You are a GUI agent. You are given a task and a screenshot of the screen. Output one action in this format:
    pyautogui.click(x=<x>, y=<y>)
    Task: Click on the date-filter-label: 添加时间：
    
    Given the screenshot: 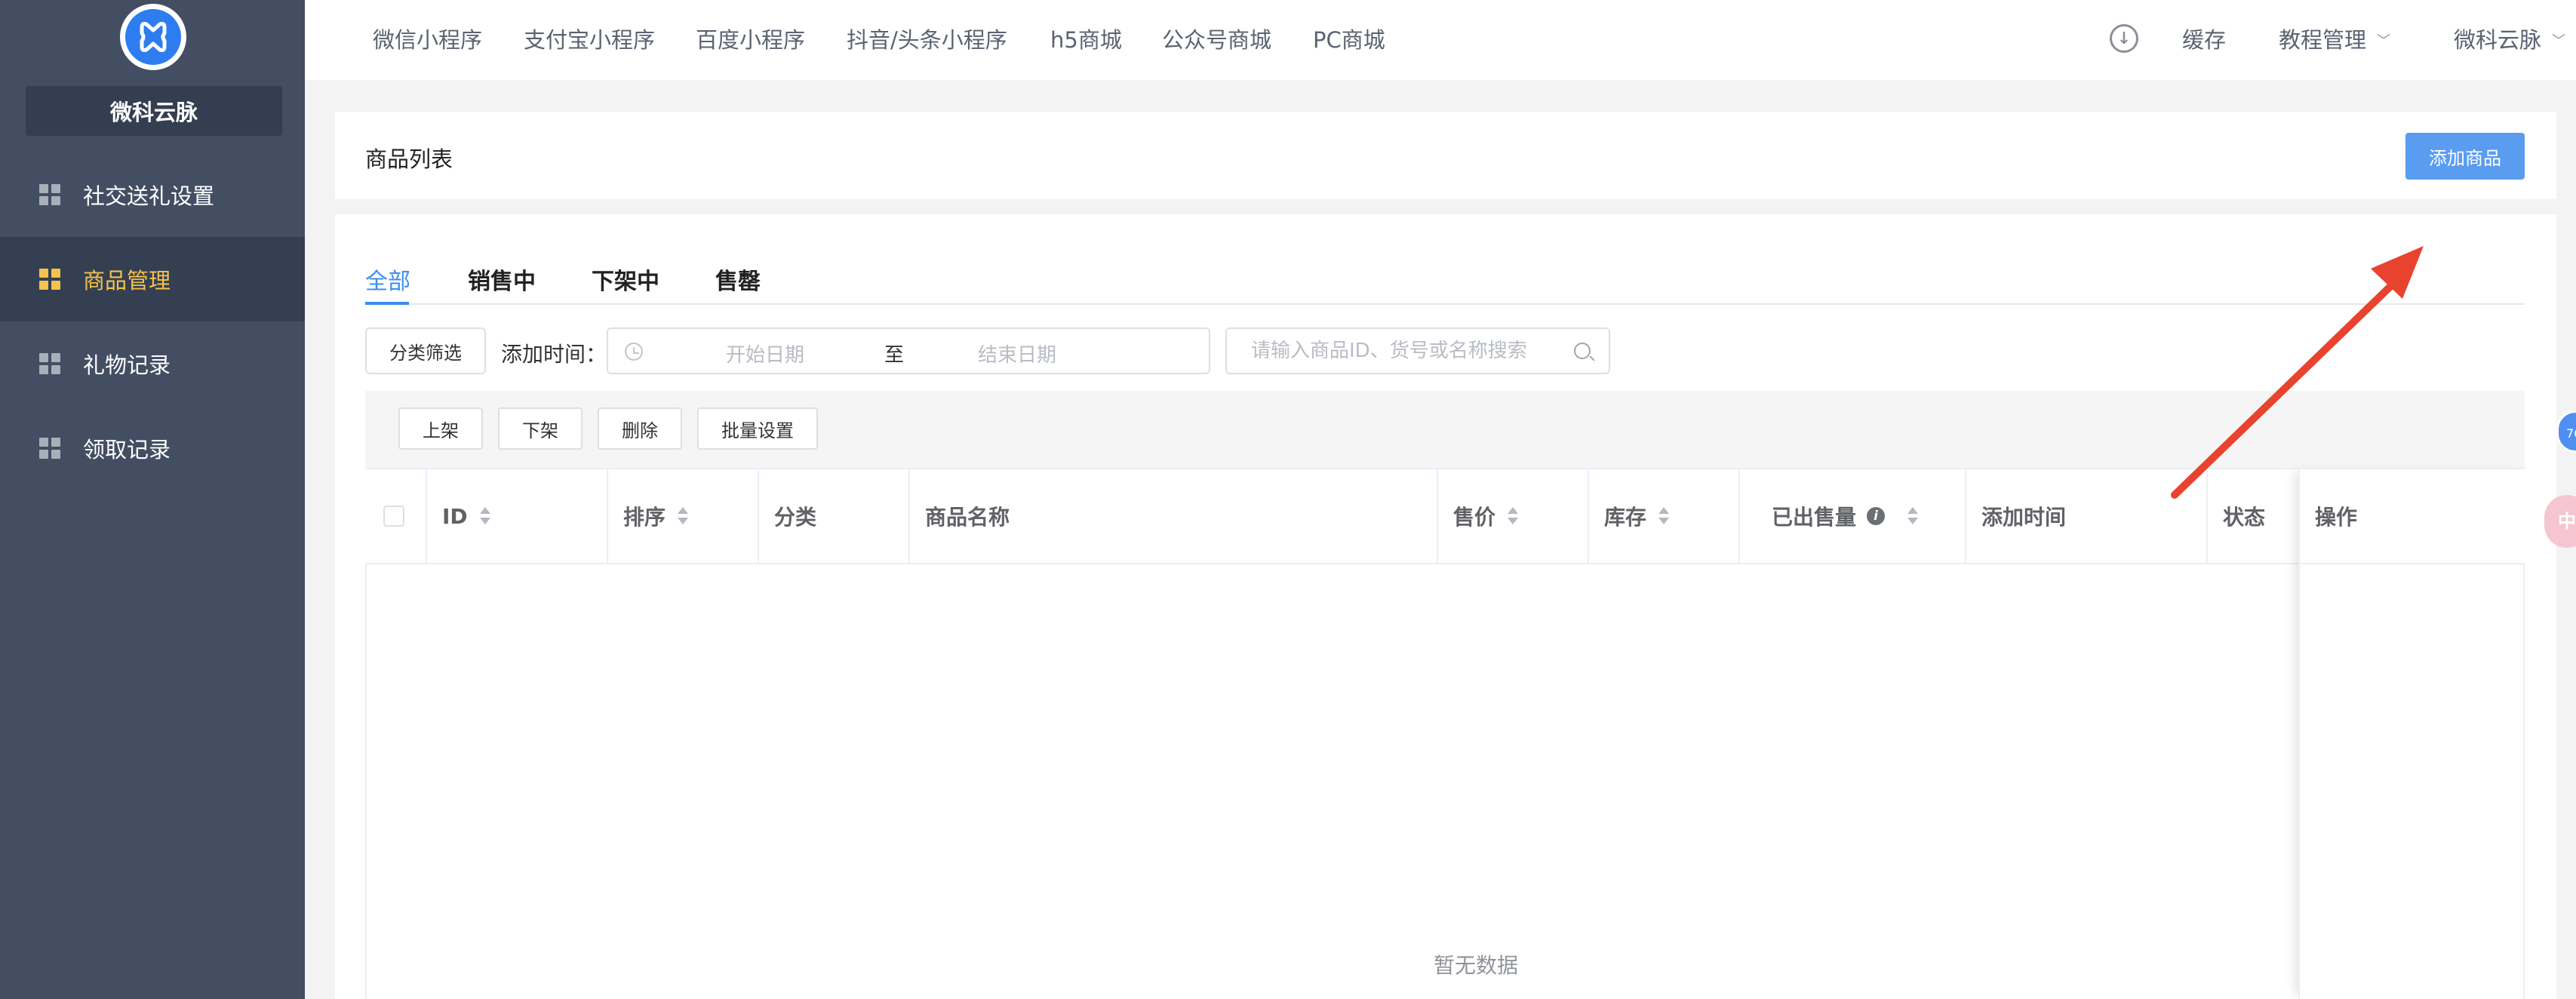 What is the action you would take?
    pyautogui.click(x=554, y=355)
    